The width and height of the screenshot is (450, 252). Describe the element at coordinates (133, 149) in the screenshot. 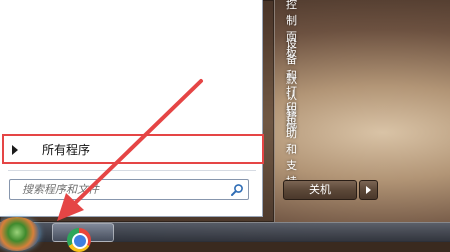

I see `all-programs-item: 所有程序` at that location.